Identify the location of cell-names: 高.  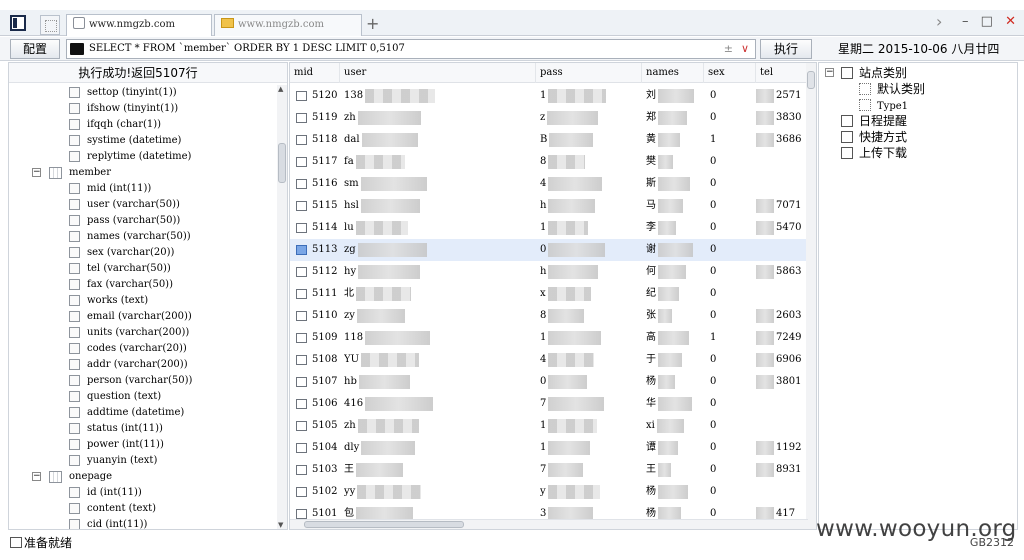
(667, 338).